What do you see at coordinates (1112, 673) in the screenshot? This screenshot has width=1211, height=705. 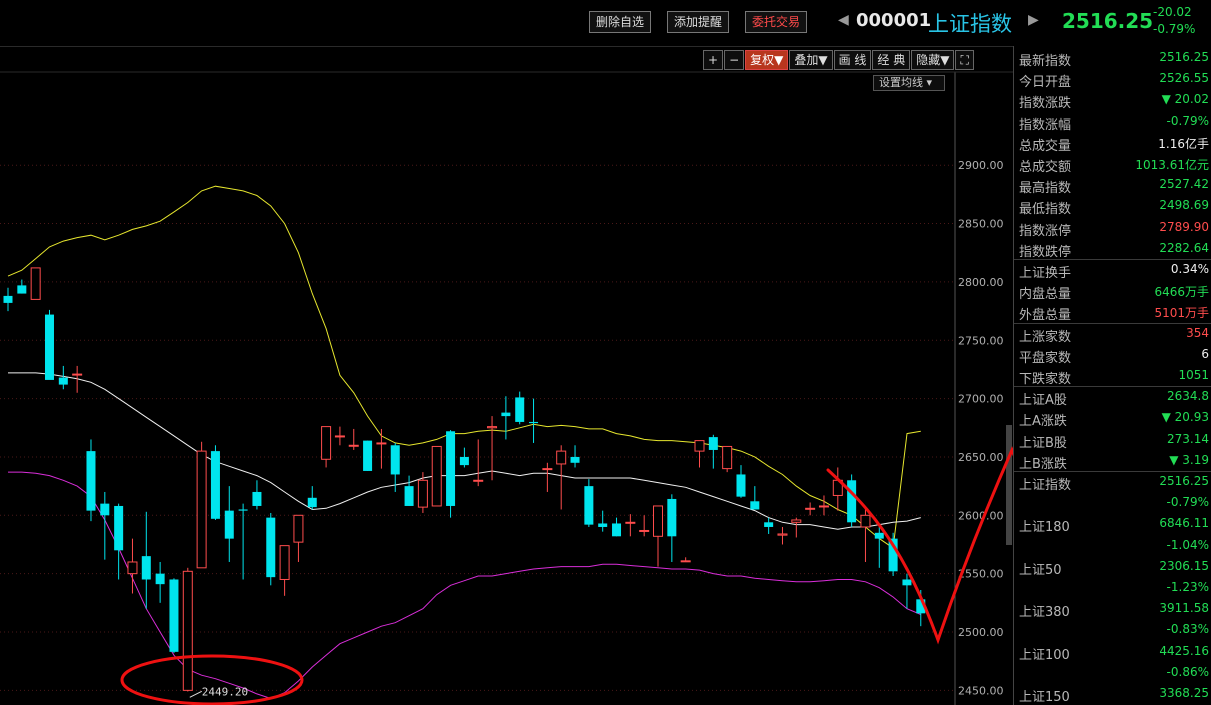 I see `panel-row: -0.86%` at bounding box center [1112, 673].